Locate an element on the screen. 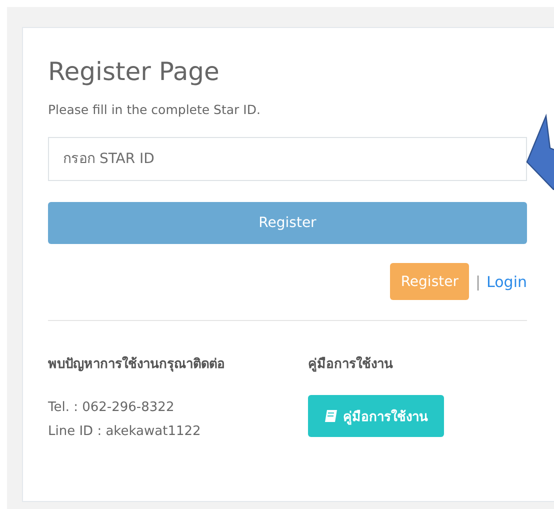 The height and width of the screenshot is (509, 554). instruction-text: Please fill in the complete Star ID. is located at coordinates (155, 109).